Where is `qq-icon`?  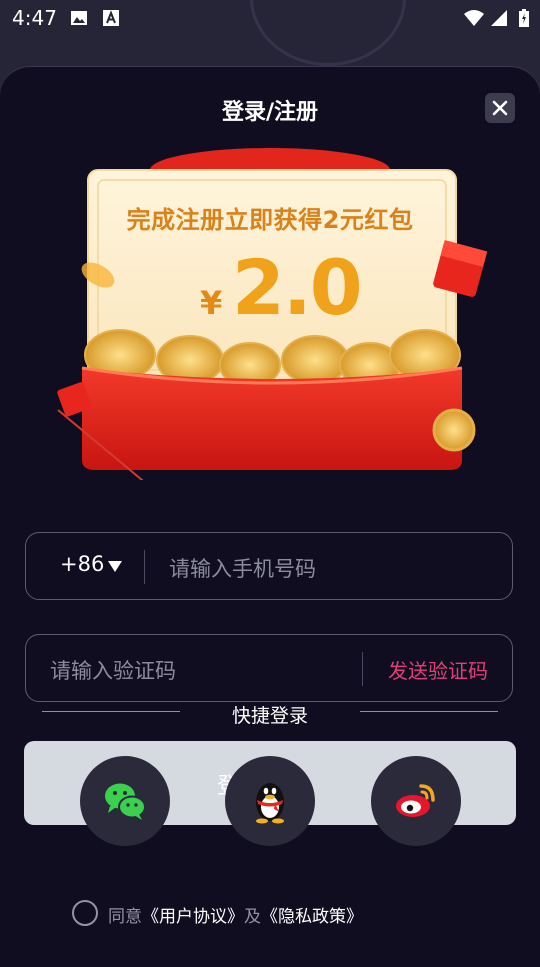
qq-icon is located at coordinates (270, 803).